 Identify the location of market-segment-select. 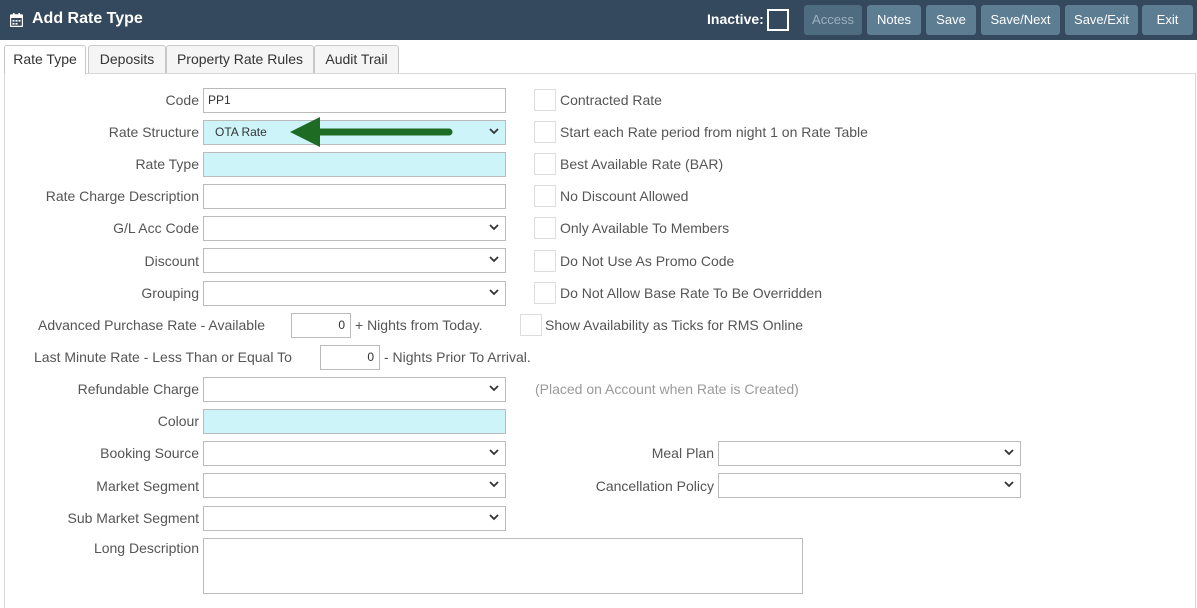
(354, 485).